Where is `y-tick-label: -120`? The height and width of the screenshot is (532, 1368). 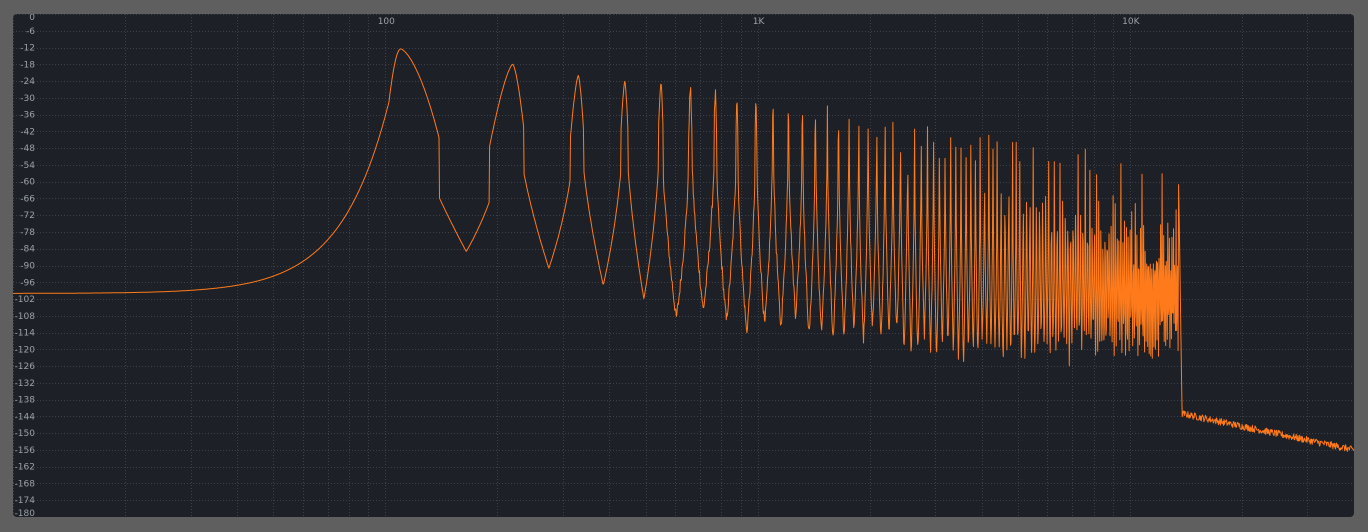 y-tick-label: -120 is located at coordinates (25, 350).